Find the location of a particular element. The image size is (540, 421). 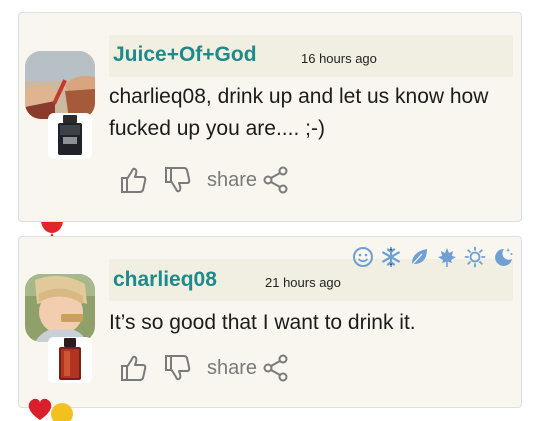

username-link: charlieq08 is located at coordinates (165, 280).